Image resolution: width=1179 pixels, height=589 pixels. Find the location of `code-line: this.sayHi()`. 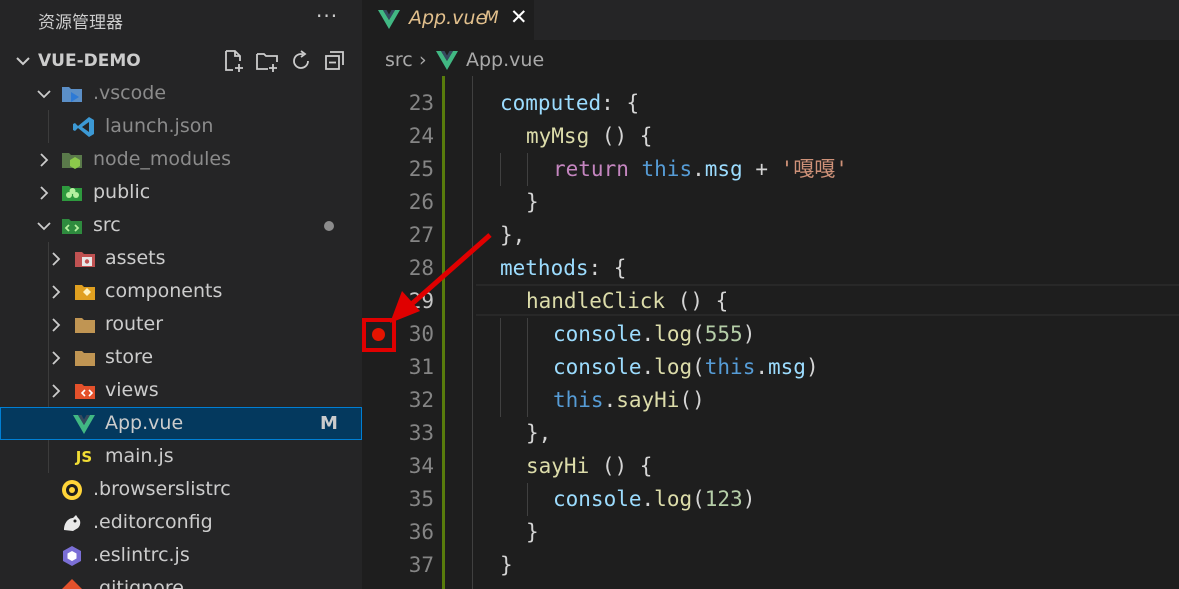

code-line: this.sayHi() is located at coordinates (629, 400).